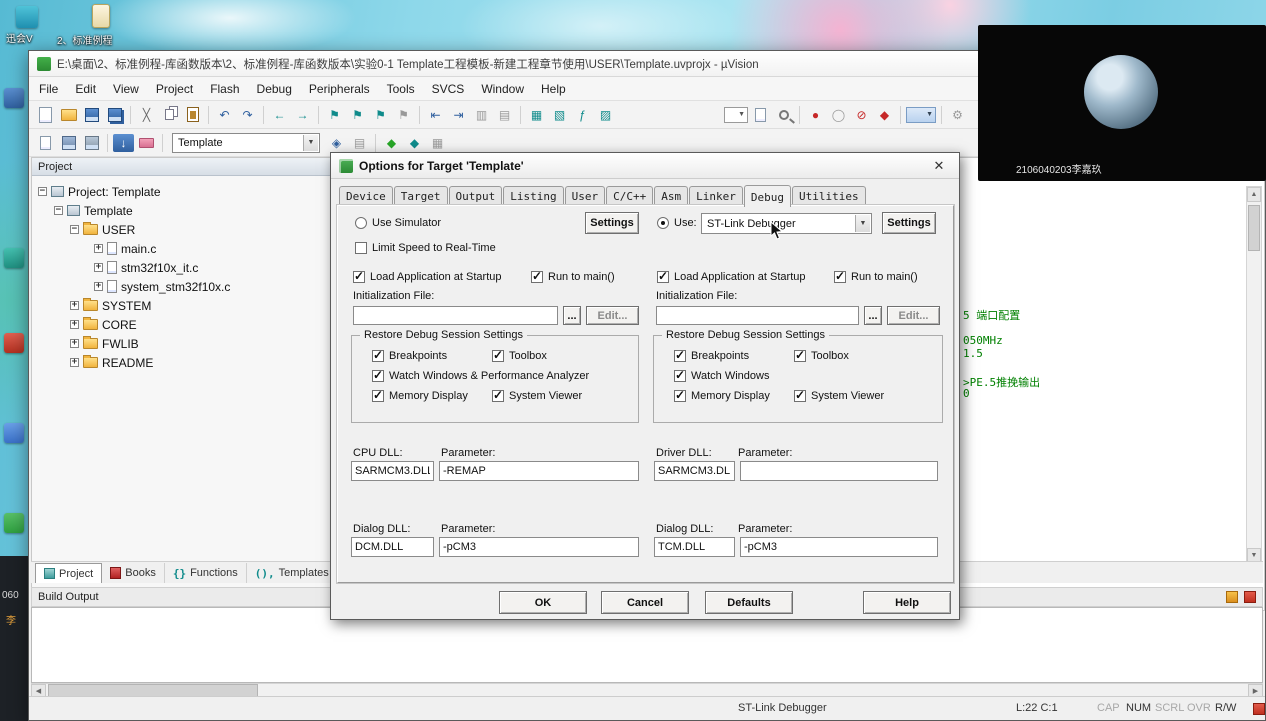  Describe the element at coordinates (760, 115) in the screenshot. I see `find-in-files-icon` at that location.